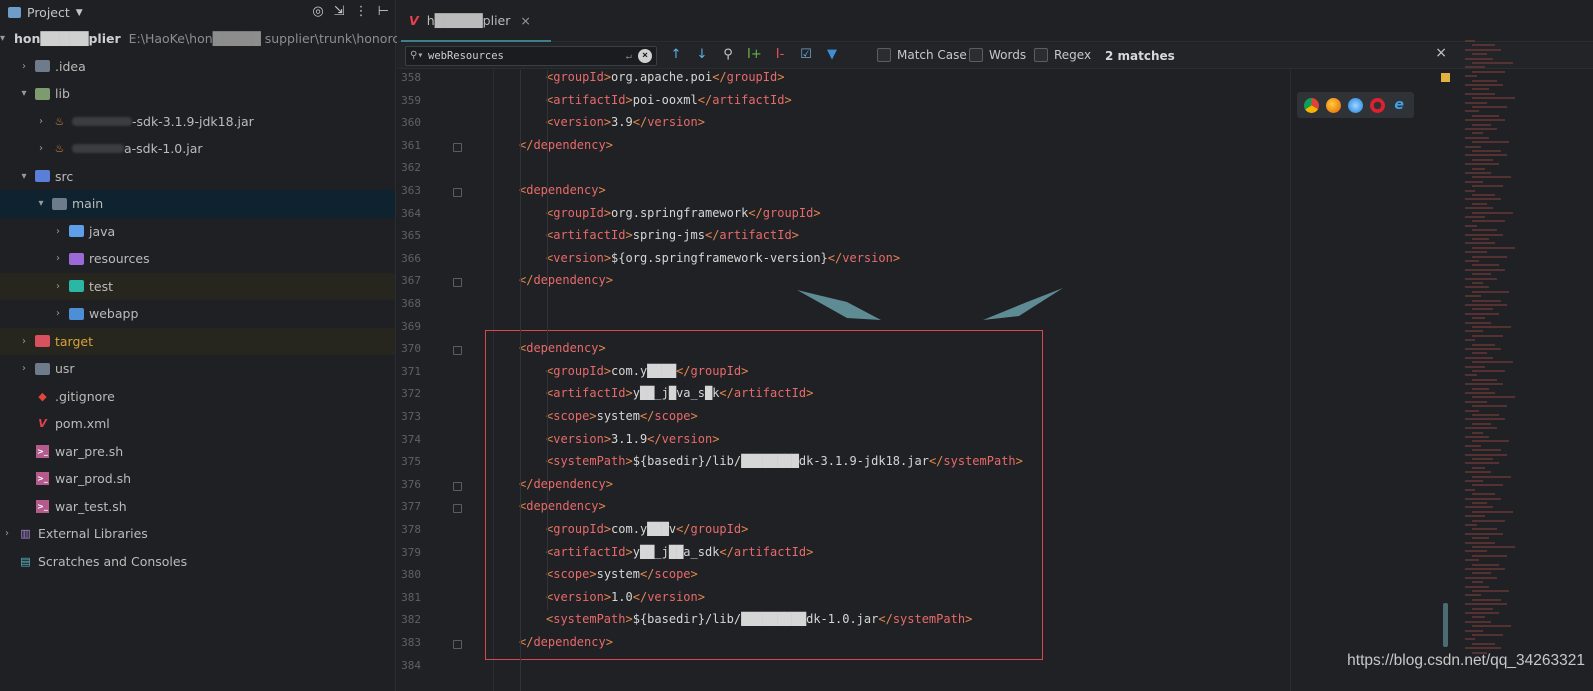 The image size is (1593, 691). What do you see at coordinates (411, 281) in the screenshot?
I see `line-number: 367` at bounding box center [411, 281].